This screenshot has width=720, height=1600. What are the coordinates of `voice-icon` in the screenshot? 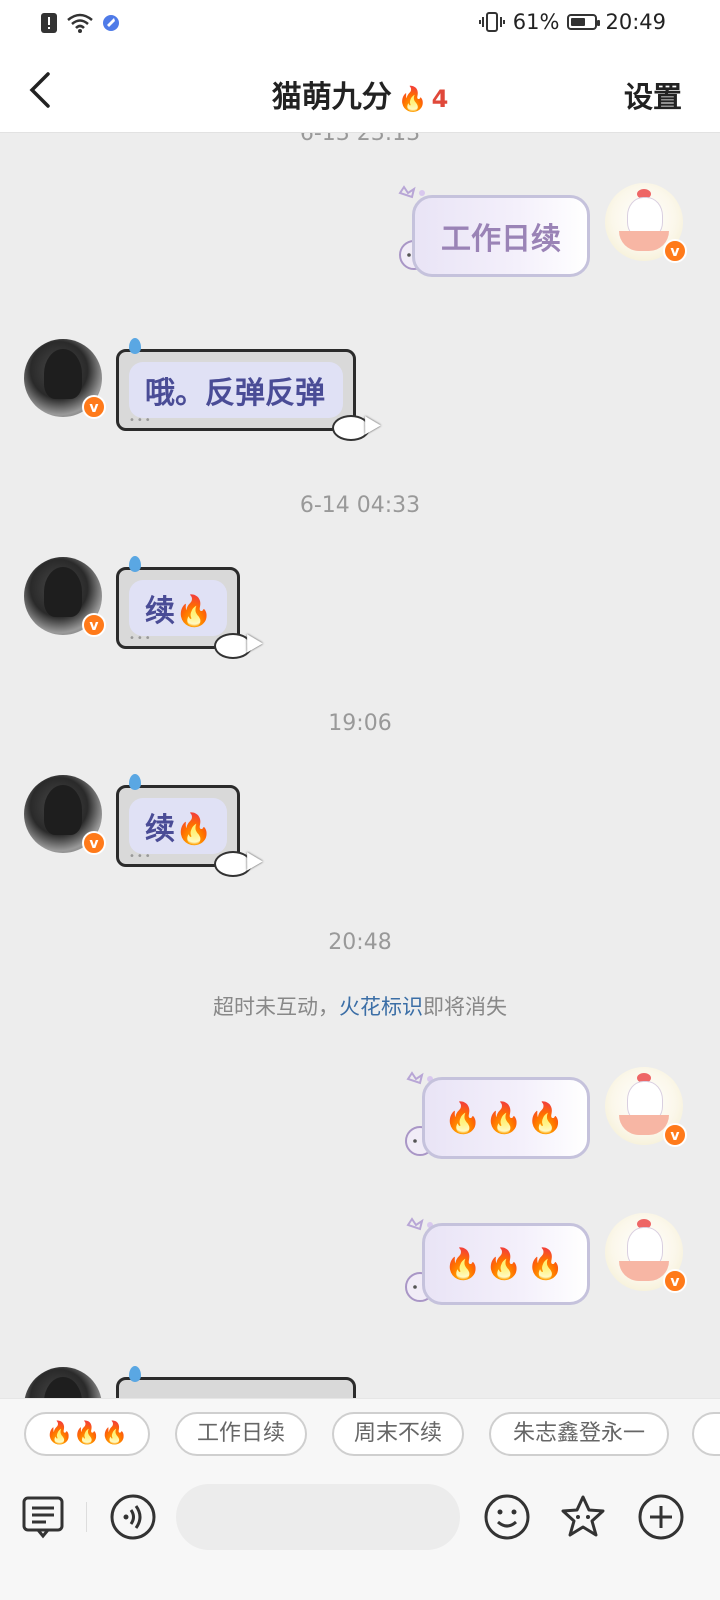 It's located at (133, 1517).